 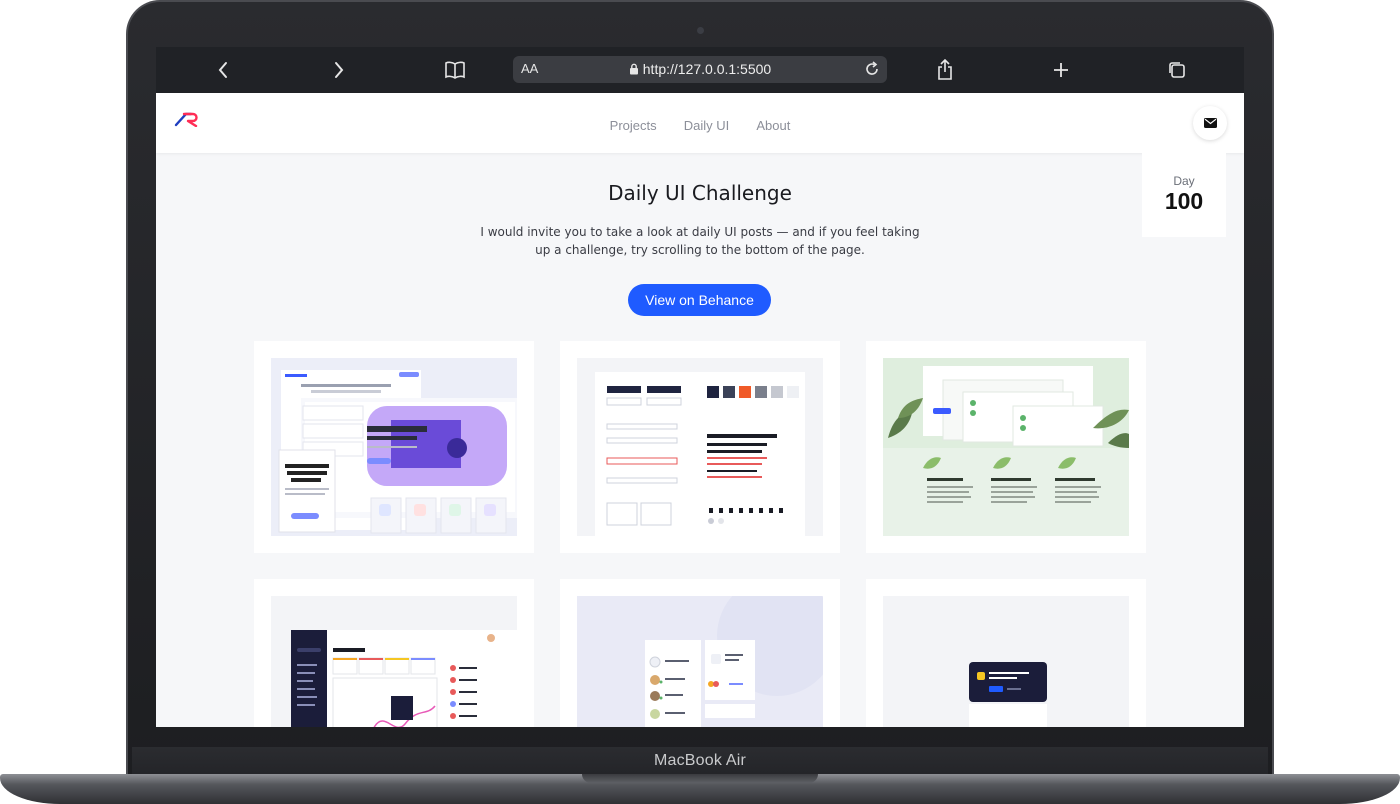 I want to click on page-title: Daily UI Challenge, so click(x=700, y=193).